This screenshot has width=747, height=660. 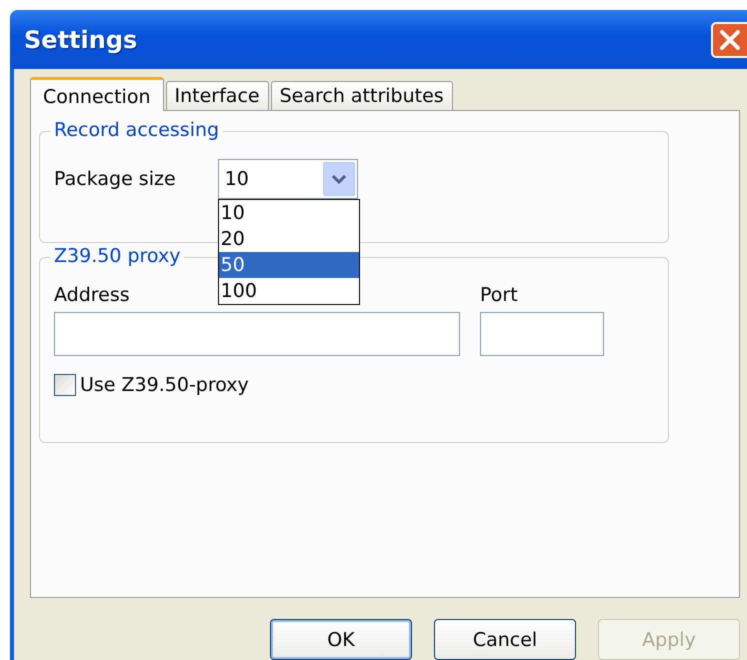 I want to click on group-title: Record accessing, so click(x=137, y=130).